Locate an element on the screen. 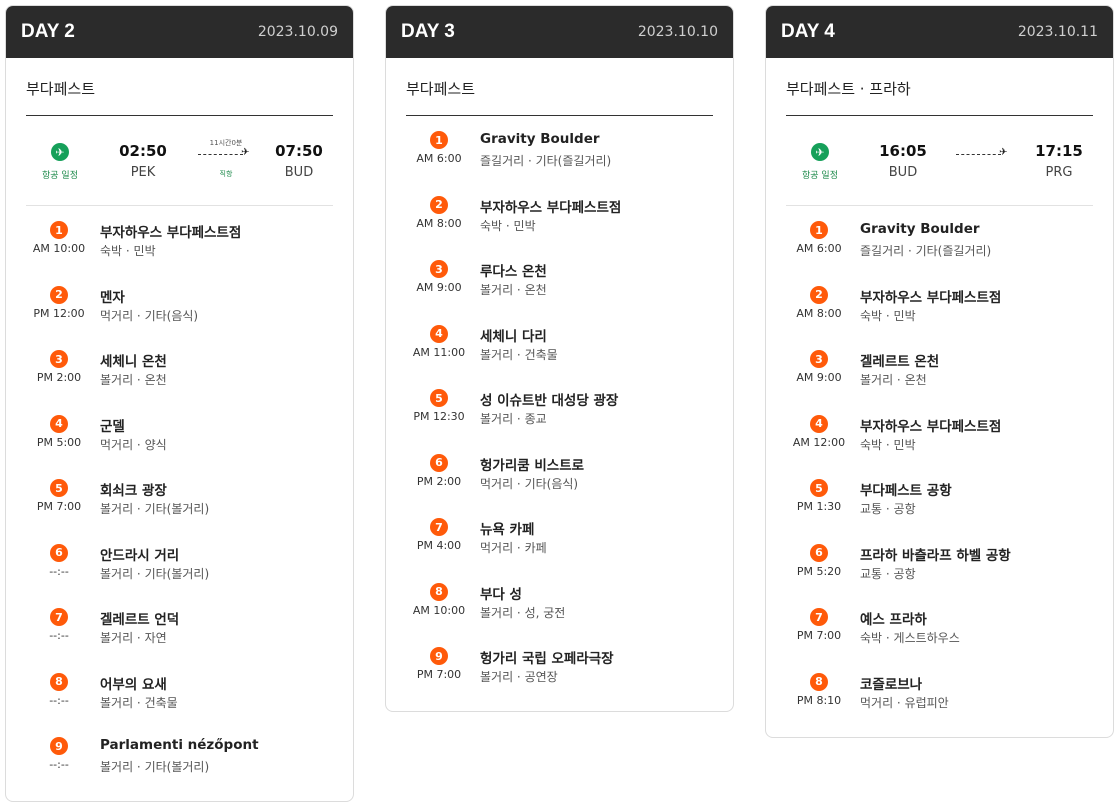 The image size is (1118, 803). stop-number-badge: 1 is located at coordinates (59, 230).